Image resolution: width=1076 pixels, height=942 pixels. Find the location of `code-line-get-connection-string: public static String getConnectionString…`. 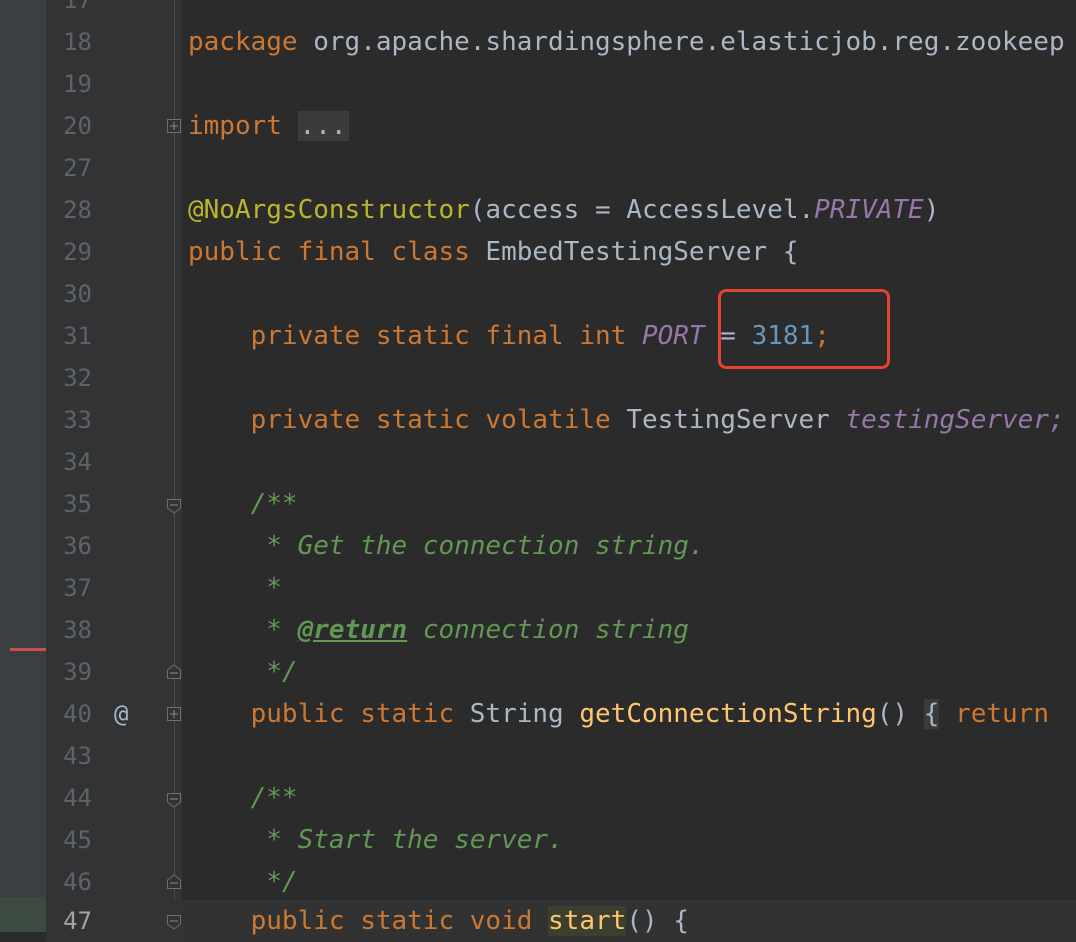

code-line-get-connection-string: public static String getConnectionString… is located at coordinates (632, 714).